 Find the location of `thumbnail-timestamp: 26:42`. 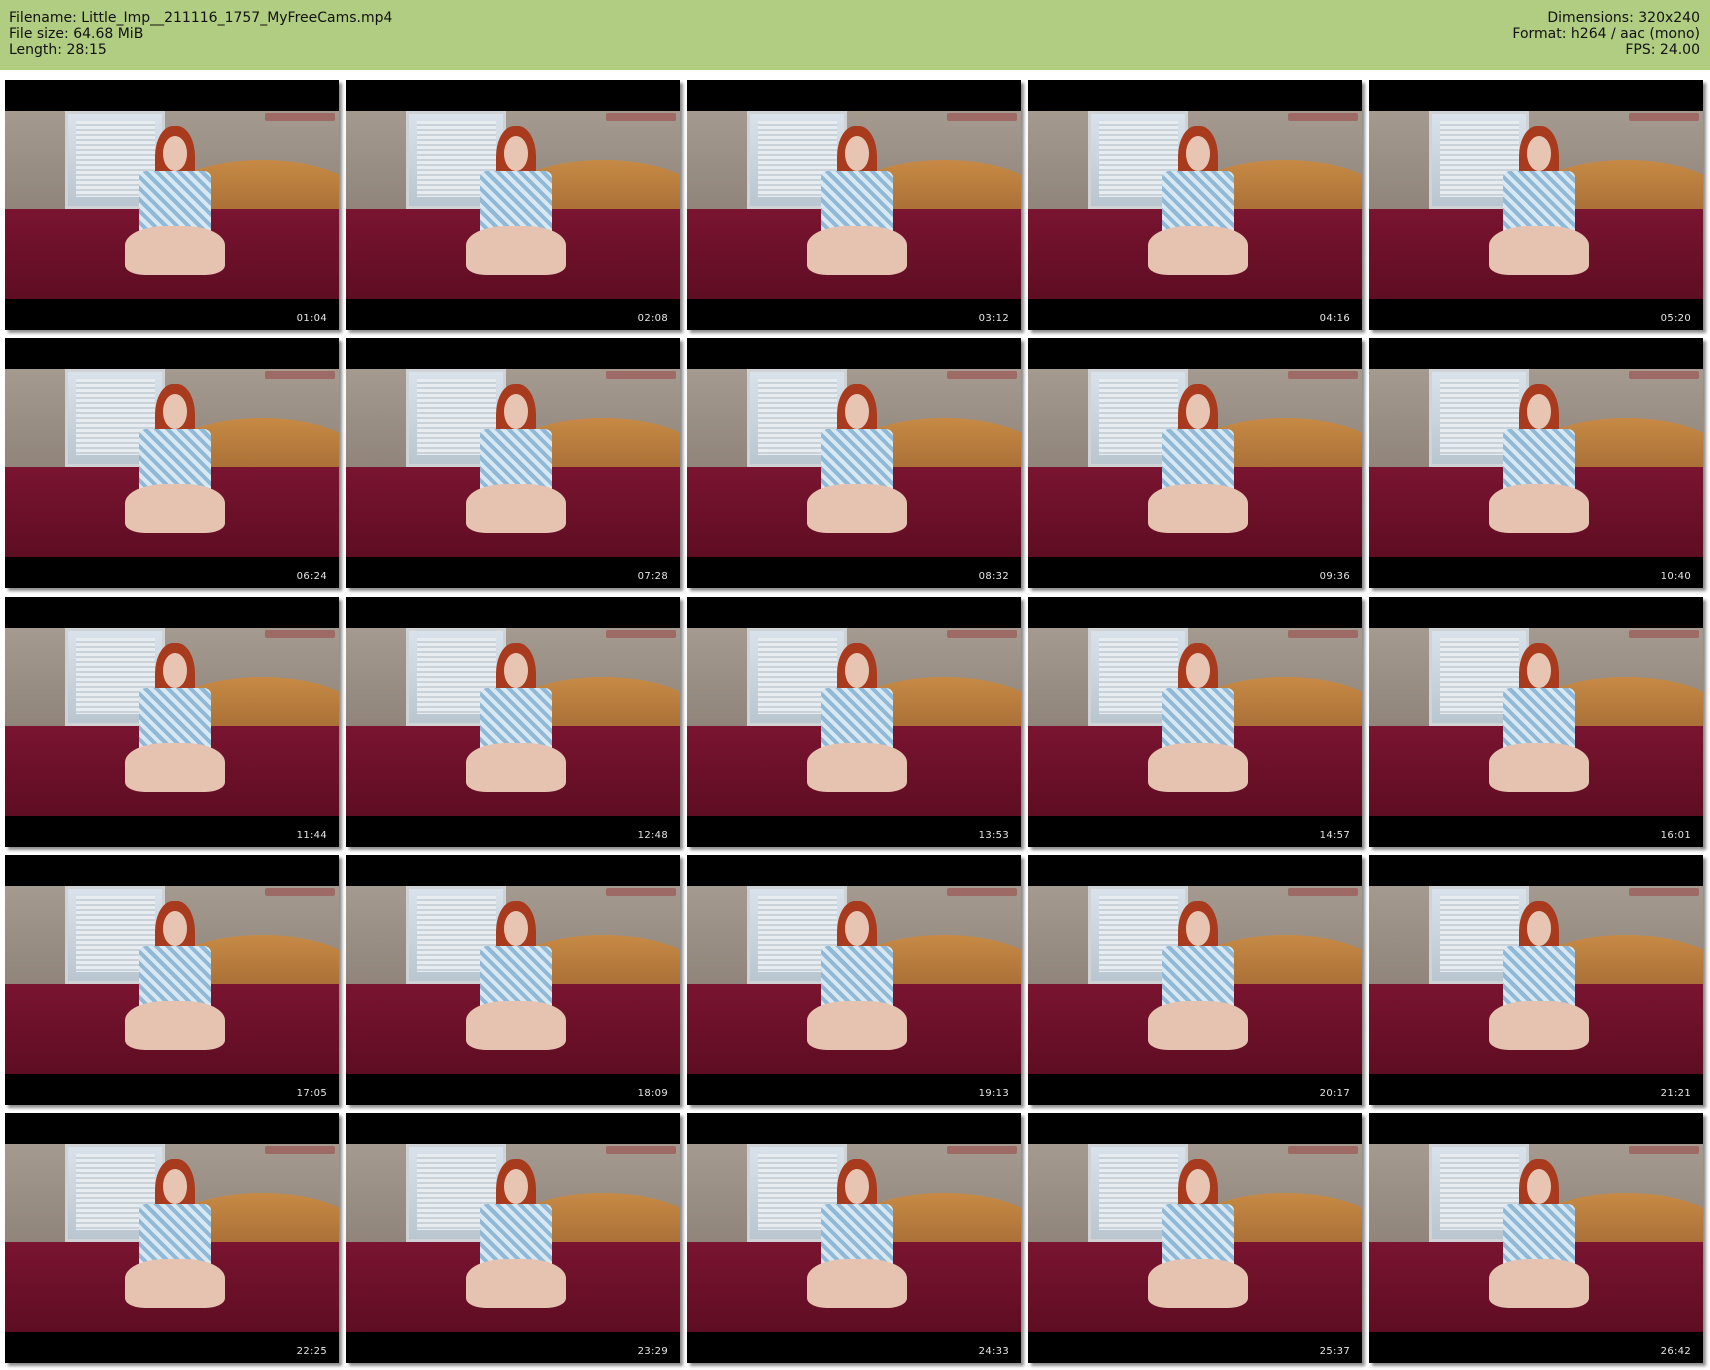

thumbnail-timestamp: 26:42 is located at coordinates (1675, 1351).